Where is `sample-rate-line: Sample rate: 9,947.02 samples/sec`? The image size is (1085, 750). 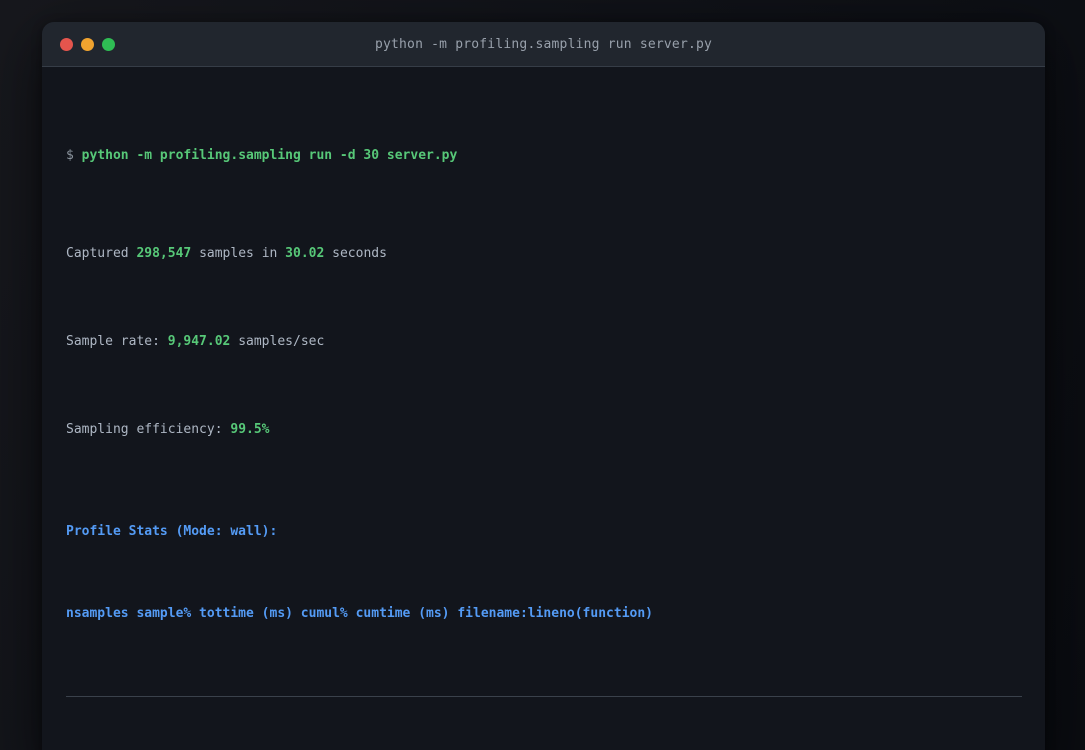
sample-rate-line: Sample rate: 9,947.02 samples/sec is located at coordinates (545, 342).